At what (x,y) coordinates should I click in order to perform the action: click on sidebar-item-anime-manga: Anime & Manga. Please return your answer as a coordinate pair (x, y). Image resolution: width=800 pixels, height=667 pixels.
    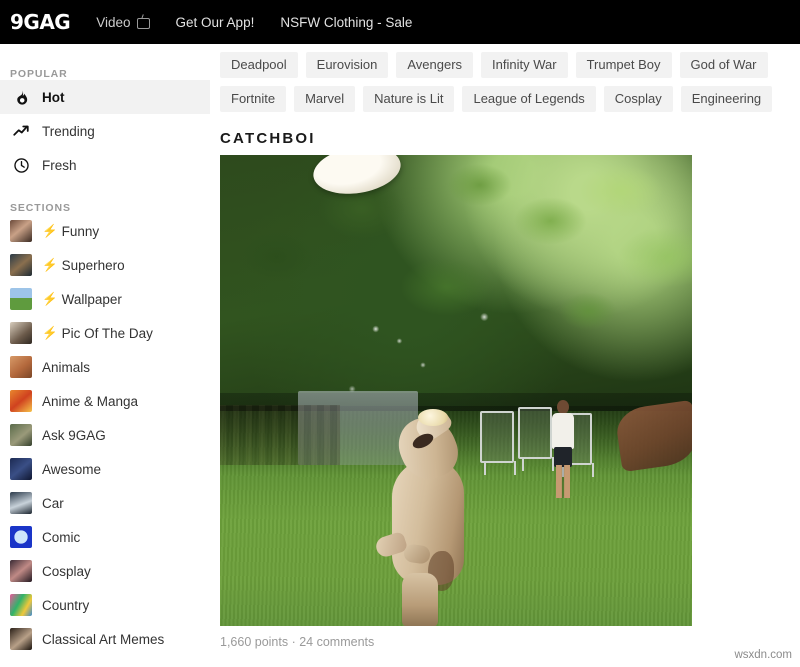
    Looking at the image, I should click on (105, 401).